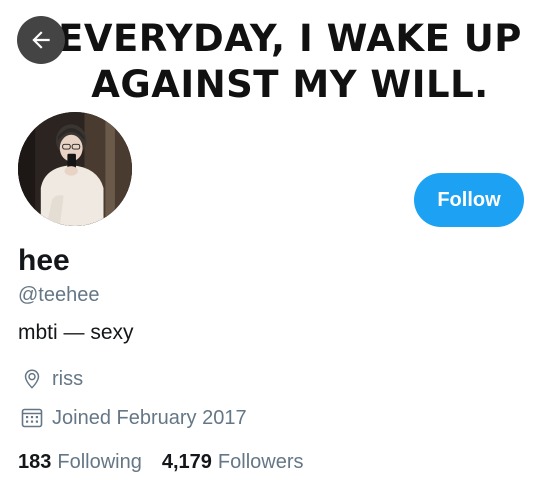 The image size is (540, 489). Describe the element at coordinates (76, 332) in the screenshot. I see `profile-bio: mbti — sexy` at that location.